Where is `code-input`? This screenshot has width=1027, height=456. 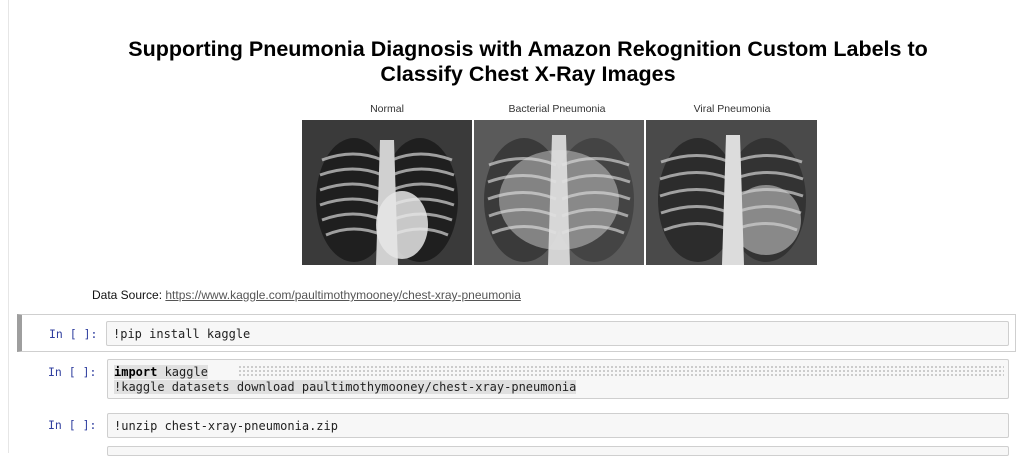
code-input is located at coordinates (558, 451).